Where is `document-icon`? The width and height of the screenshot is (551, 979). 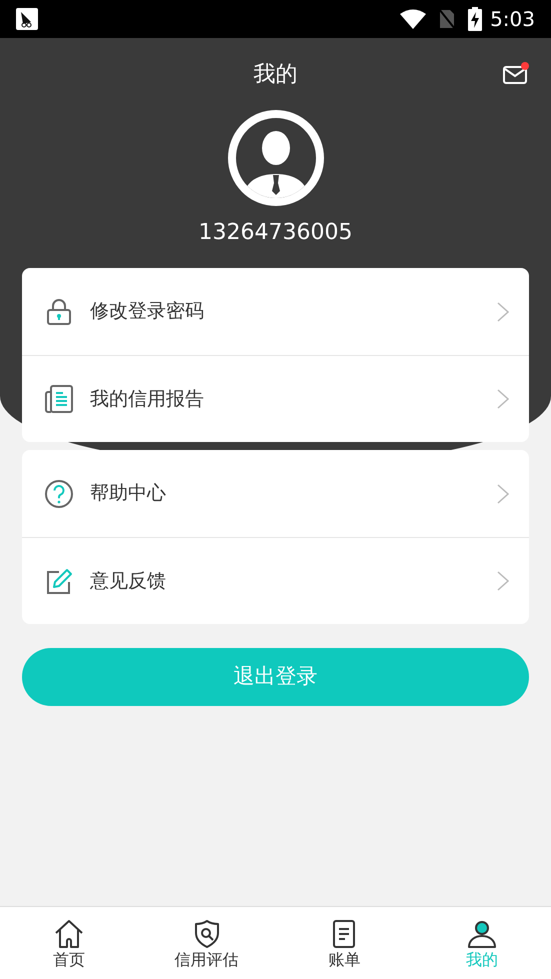 document-icon is located at coordinates (59, 399).